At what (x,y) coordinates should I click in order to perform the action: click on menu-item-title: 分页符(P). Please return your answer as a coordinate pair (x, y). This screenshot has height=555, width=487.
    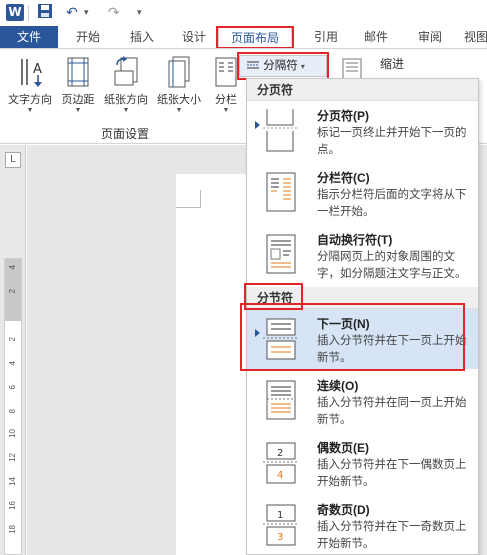
    Looking at the image, I should click on (343, 116).